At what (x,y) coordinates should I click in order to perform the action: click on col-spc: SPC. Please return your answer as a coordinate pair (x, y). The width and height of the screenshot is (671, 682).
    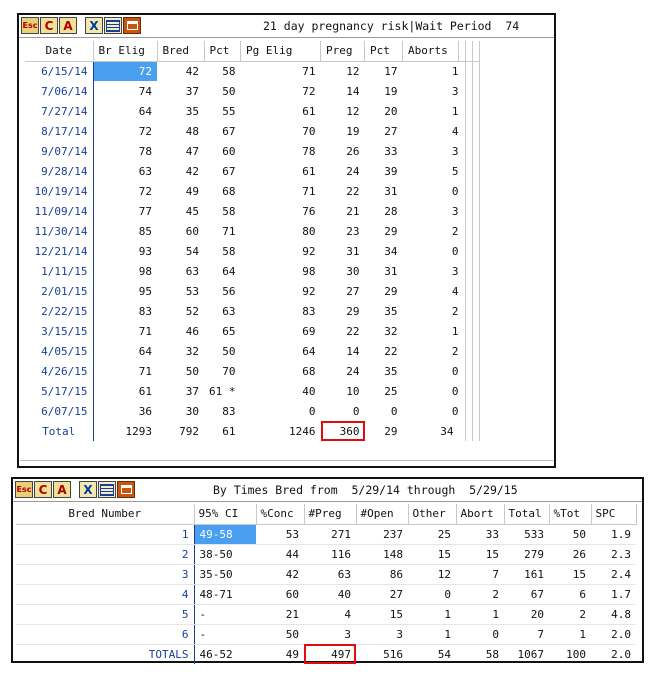
    Looking at the image, I should click on (614, 514).